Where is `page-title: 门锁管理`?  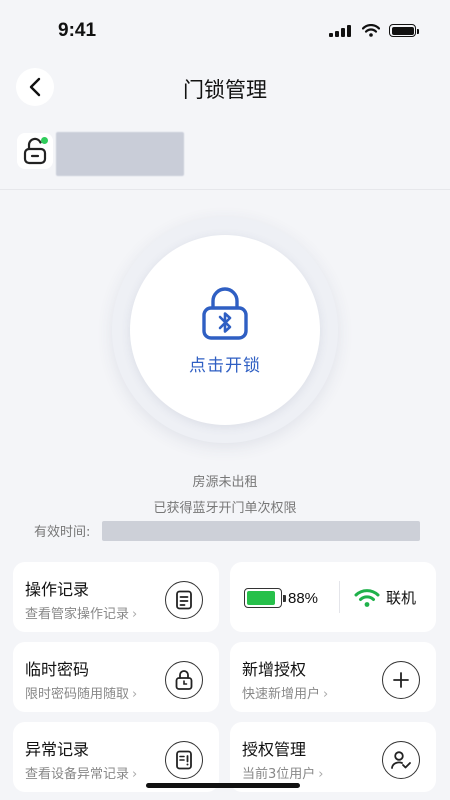 page-title: 门锁管理 is located at coordinates (225, 90).